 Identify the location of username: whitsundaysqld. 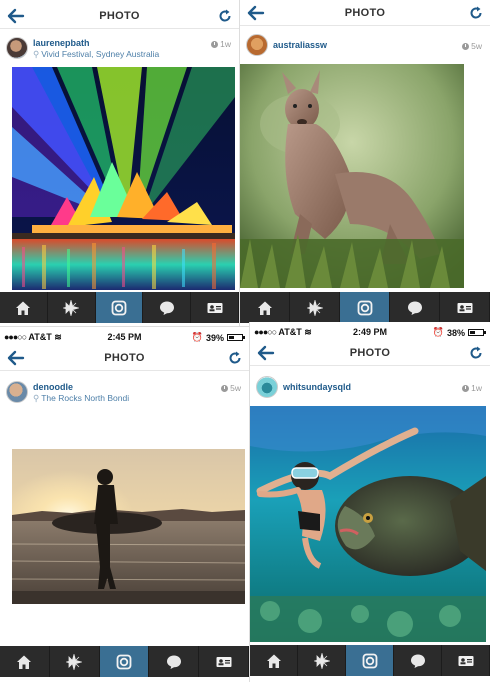
(317, 387).